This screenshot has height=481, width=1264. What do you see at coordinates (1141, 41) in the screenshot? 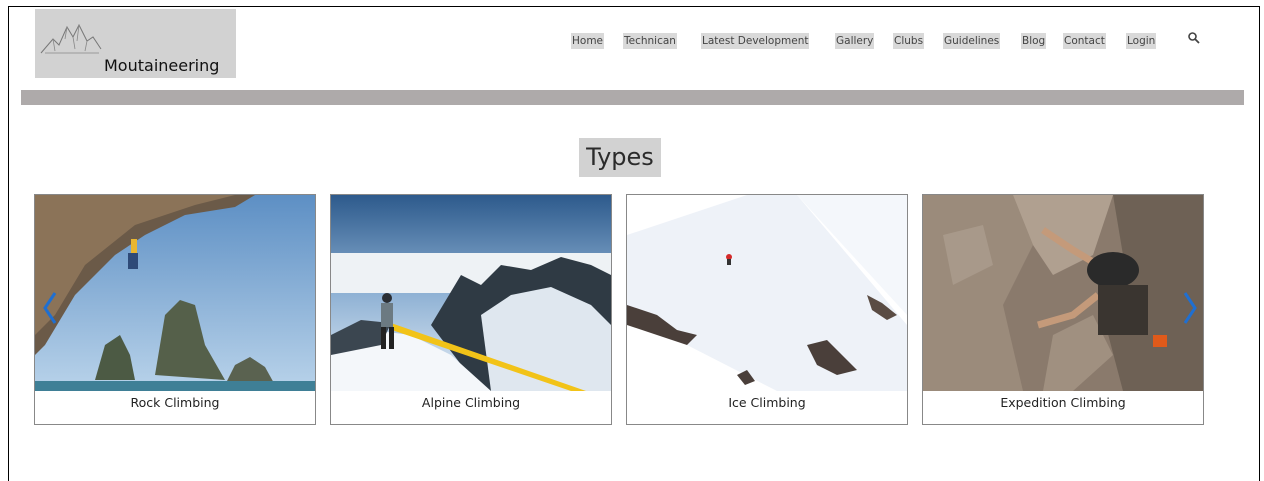
I see `nav-item-login: Login` at bounding box center [1141, 41].